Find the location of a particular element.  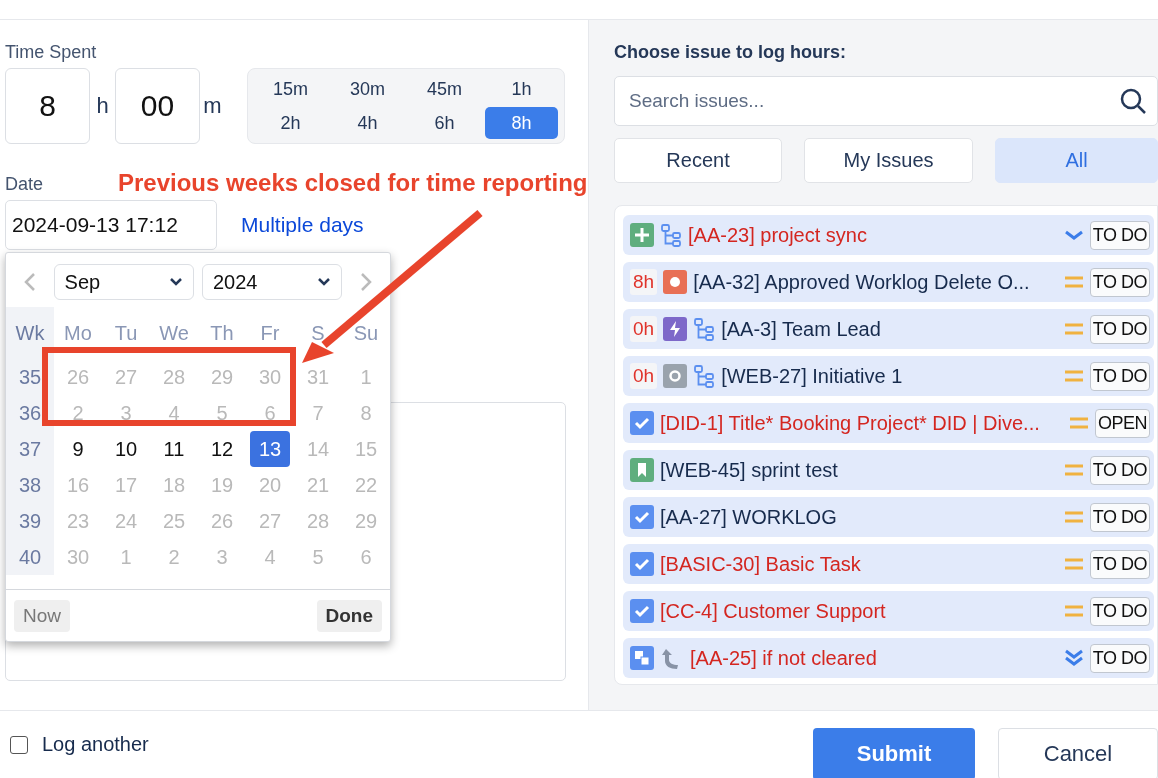

field-label: Time Spent is located at coordinates (51, 52).